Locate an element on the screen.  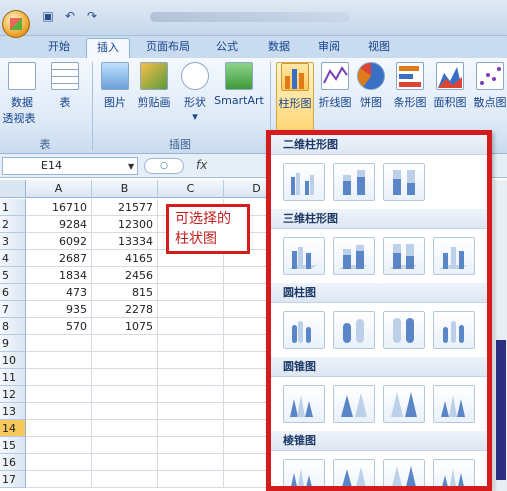
save-icon: ▣ is located at coordinates (48, 16).